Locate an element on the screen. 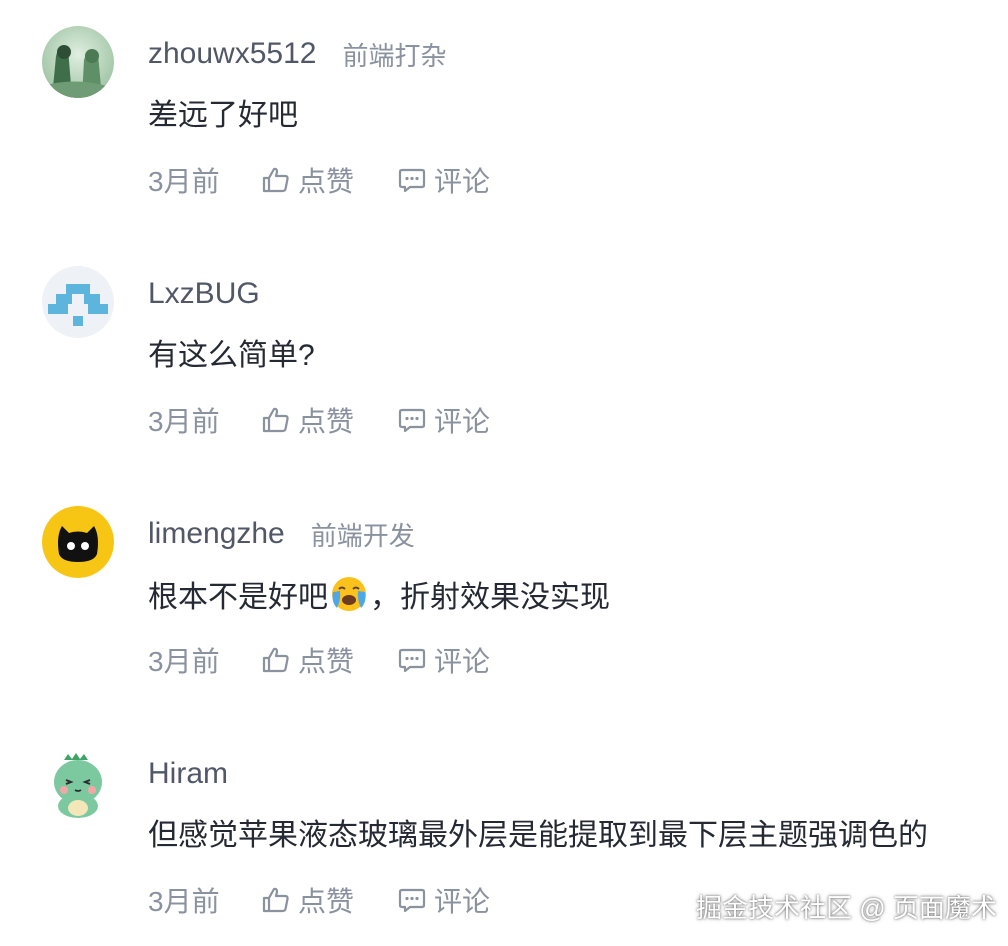 This screenshot has width=1008, height=946. username: Hiram is located at coordinates (188, 774).